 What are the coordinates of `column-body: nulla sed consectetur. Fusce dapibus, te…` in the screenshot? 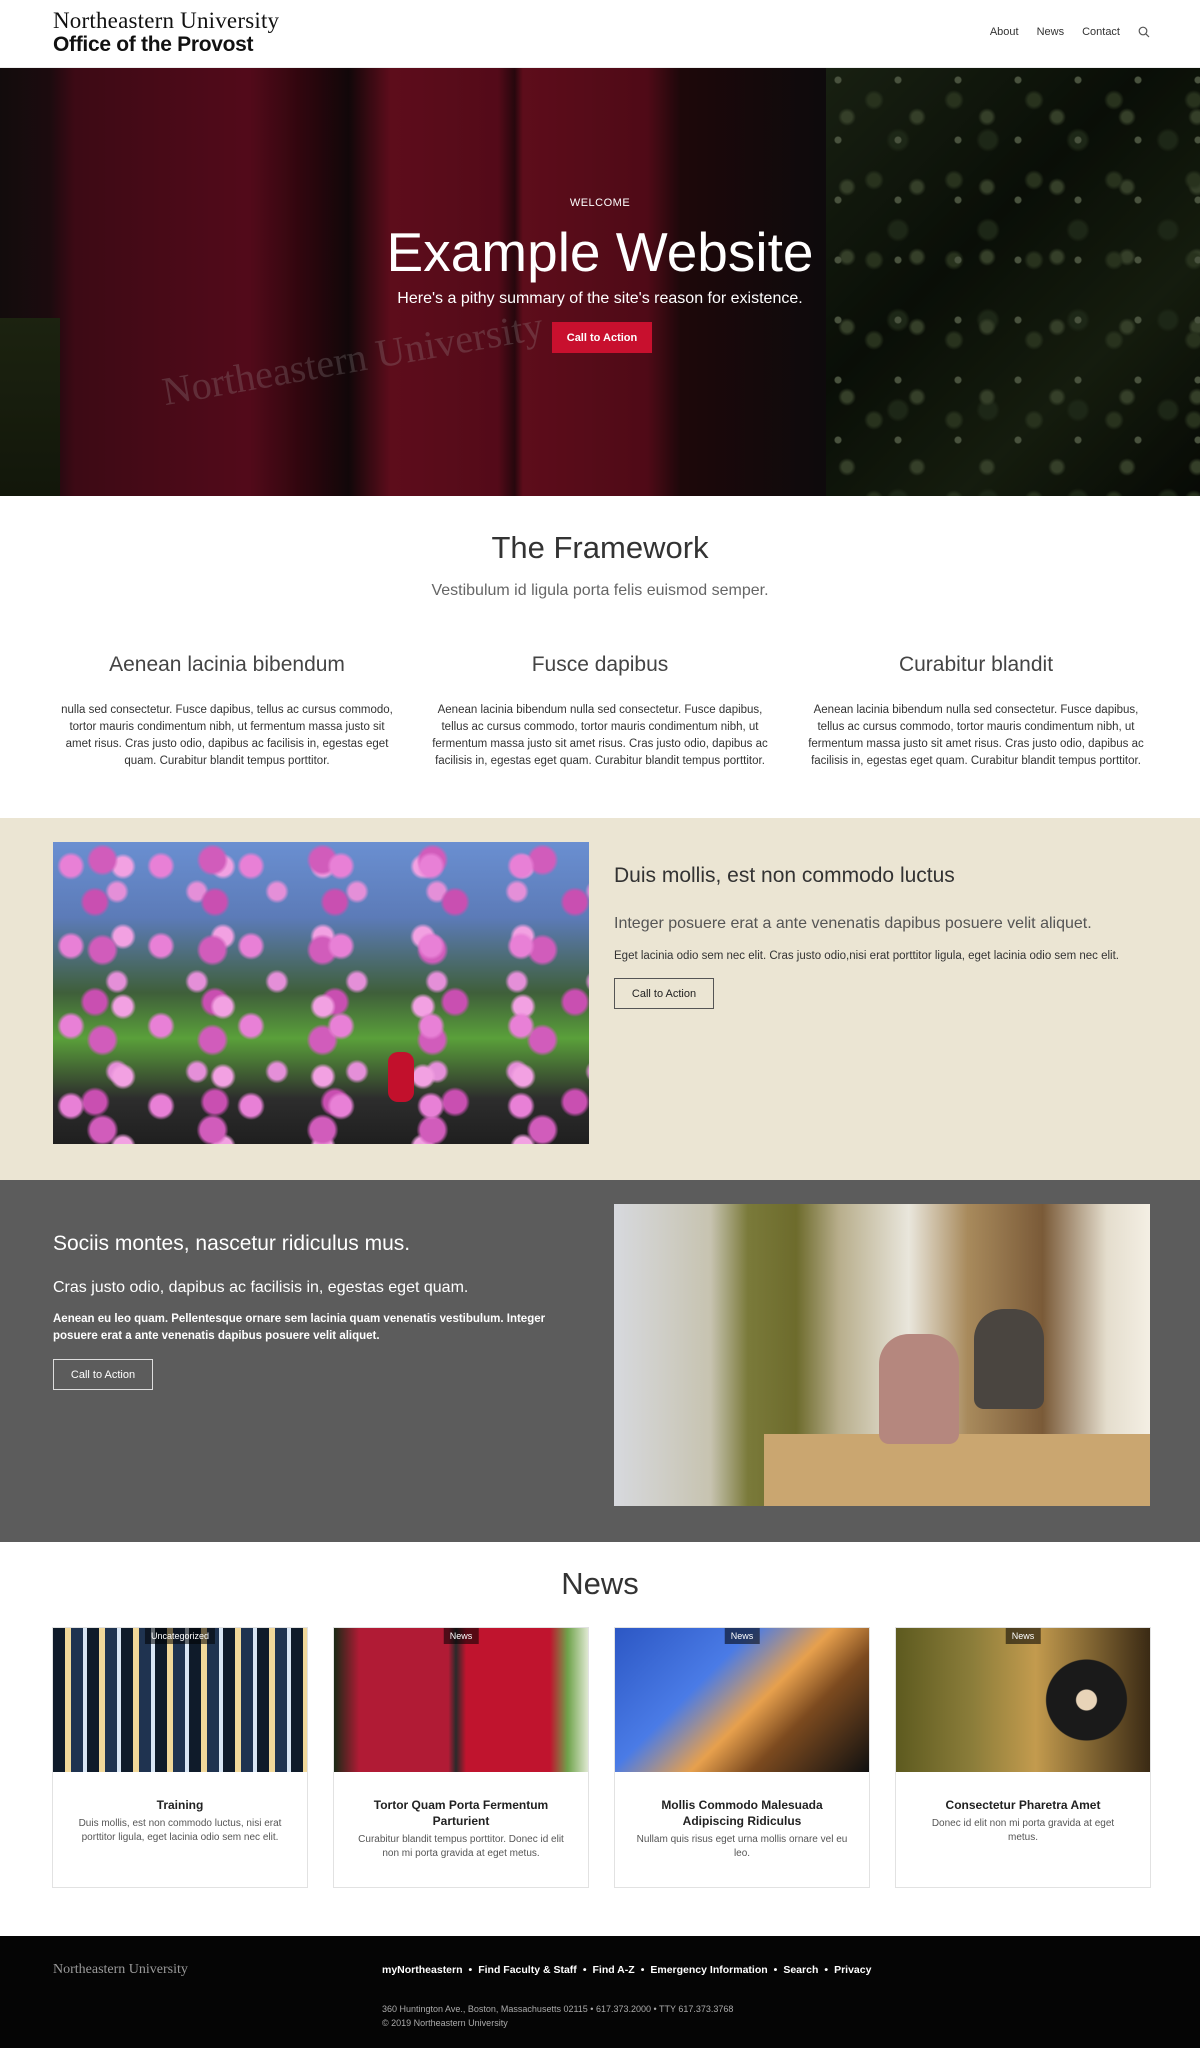 It's located at (227, 735).